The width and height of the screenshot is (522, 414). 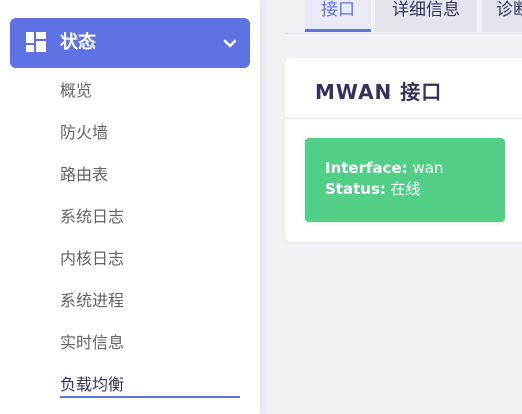 What do you see at coordinates (403, 118) in the screenshot?
I see `card-divider` at bounding box center [403, 118].